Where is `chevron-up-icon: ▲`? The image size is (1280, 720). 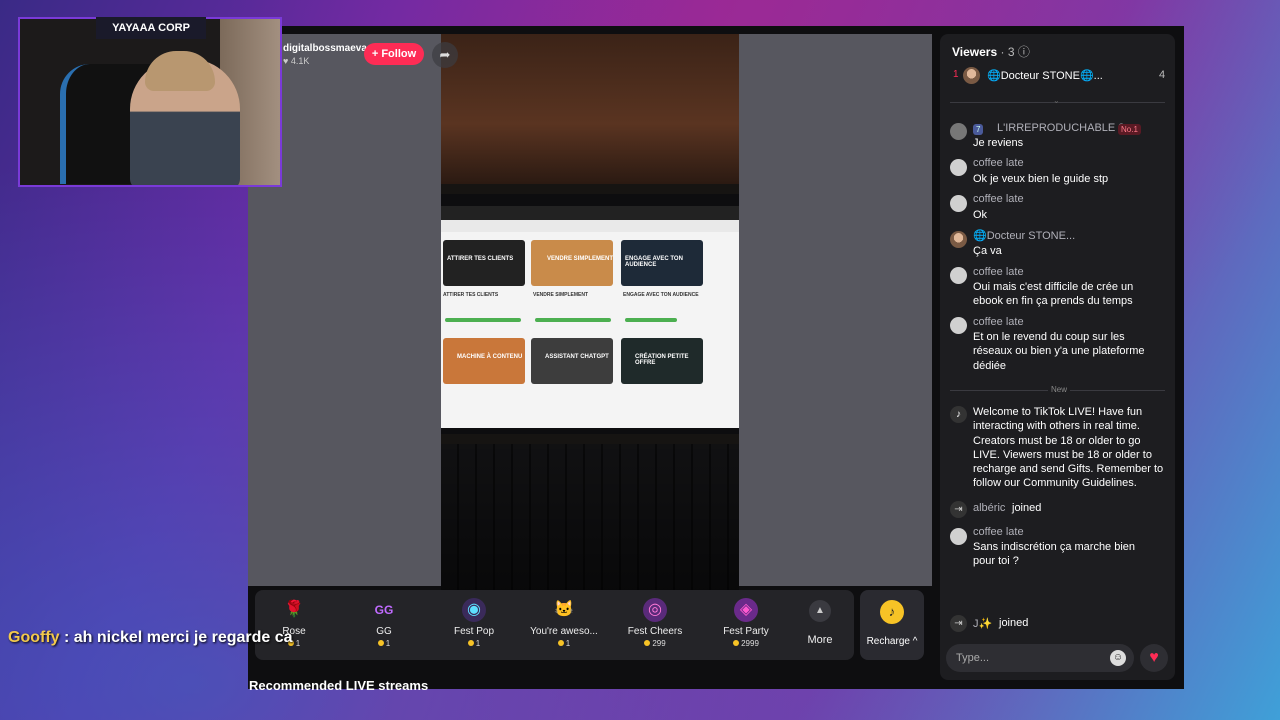 chevron-up-icon: ▲ is located at coordinates (820, 611).